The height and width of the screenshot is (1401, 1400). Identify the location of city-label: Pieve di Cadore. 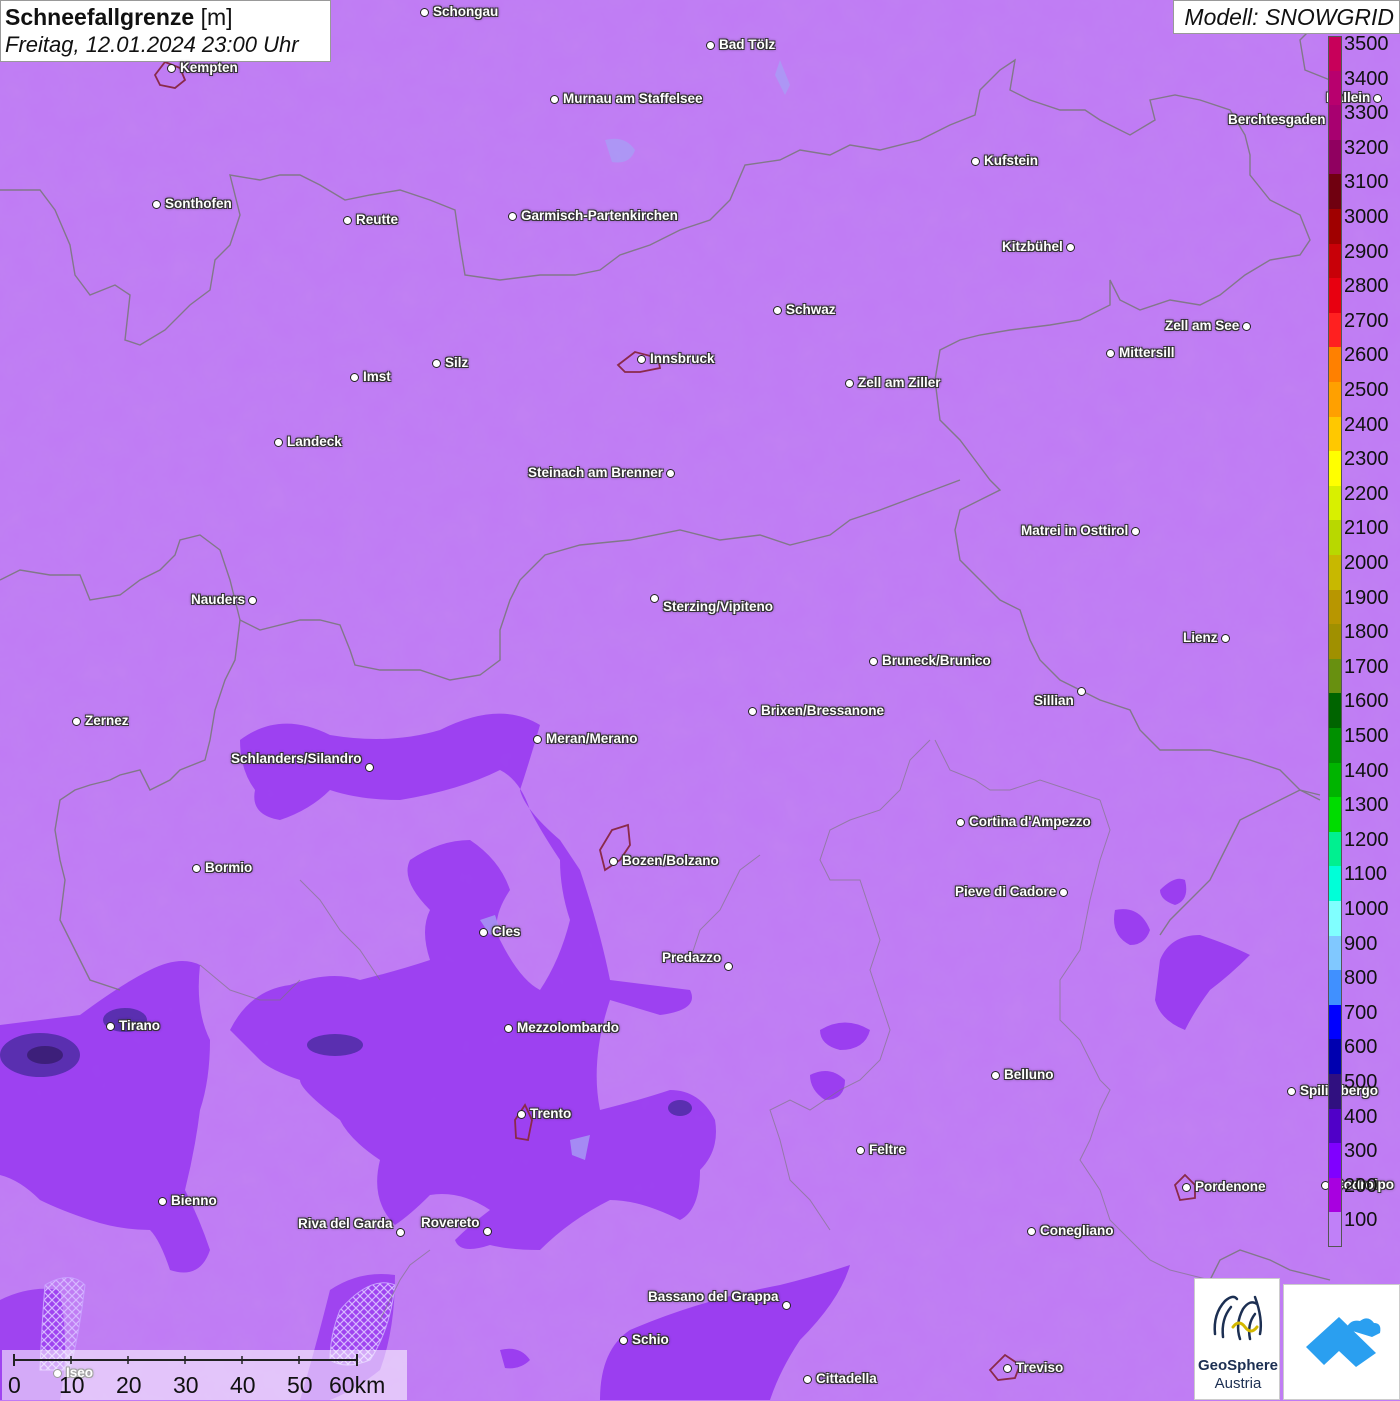
(1006, 891).